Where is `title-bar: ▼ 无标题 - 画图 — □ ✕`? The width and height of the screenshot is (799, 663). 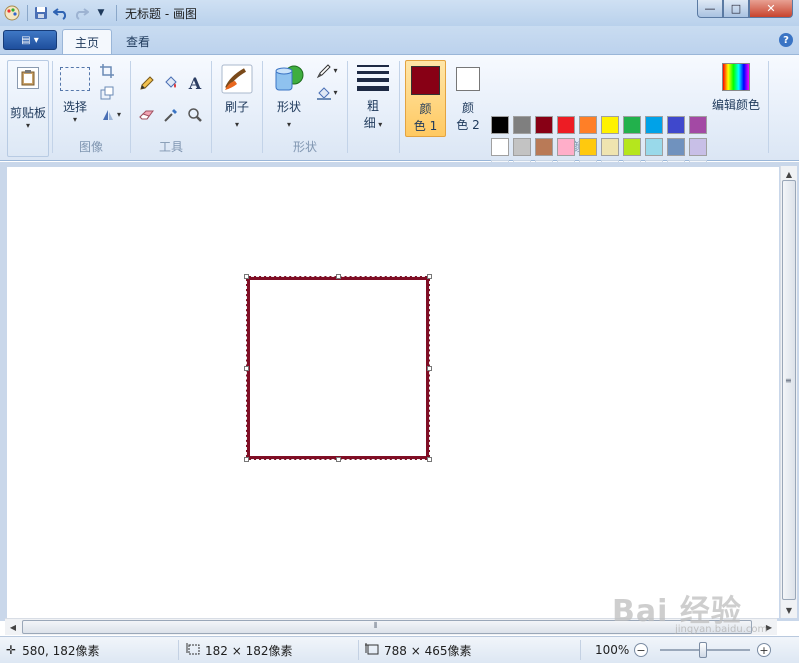 title-bar: ▼ 无标题 - 画图 — □ ✕ is located at coordinates (399, 13).